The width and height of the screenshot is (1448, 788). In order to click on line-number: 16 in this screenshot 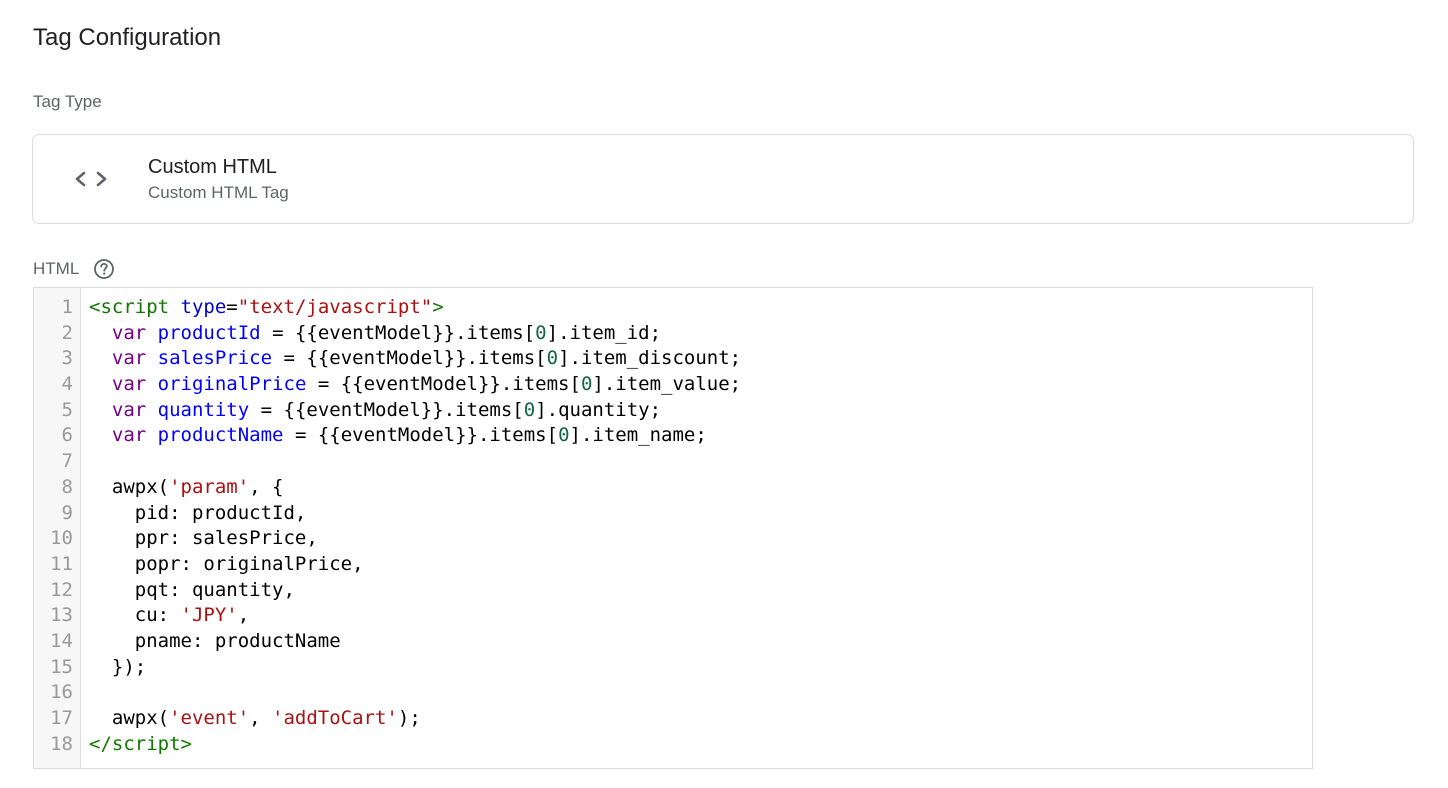, I will do `click(61, 692)`.